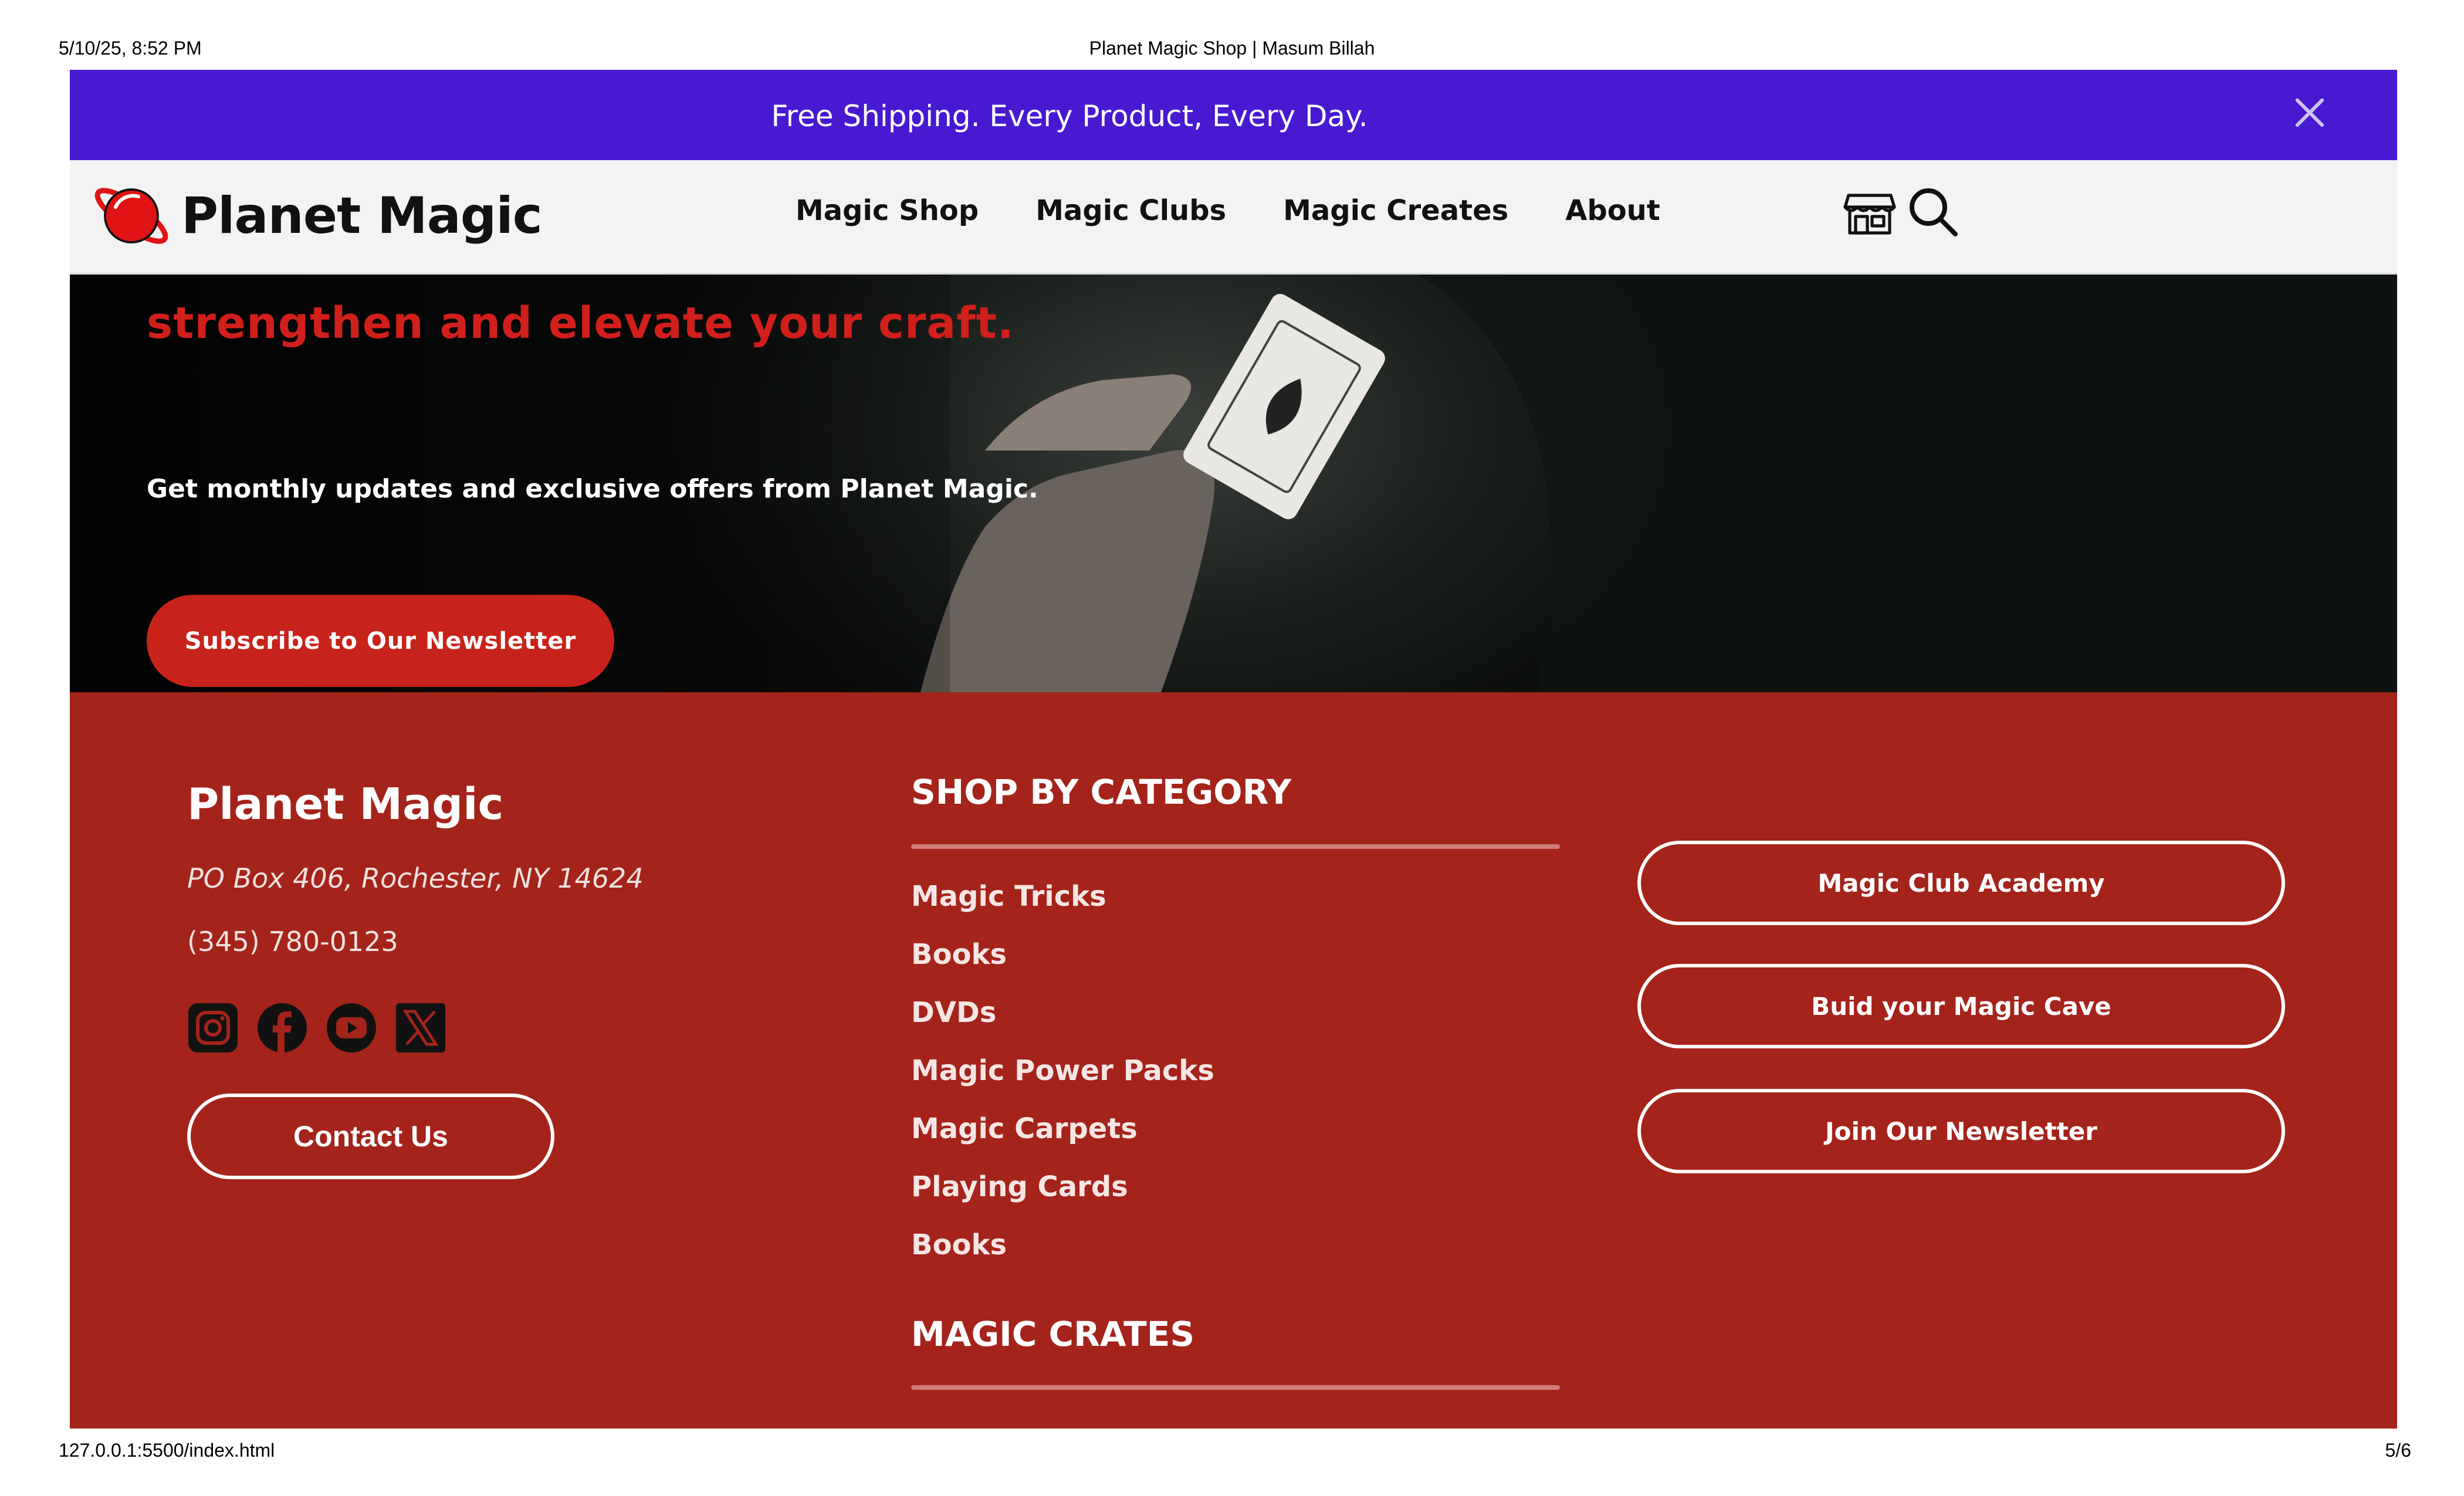 Image resolution: width=2464 pixels, height=1496 pixels. What do you see at coordinates (316, 1028) in the screenshot?
I see `social-links` at bounding box center [316, 1028].